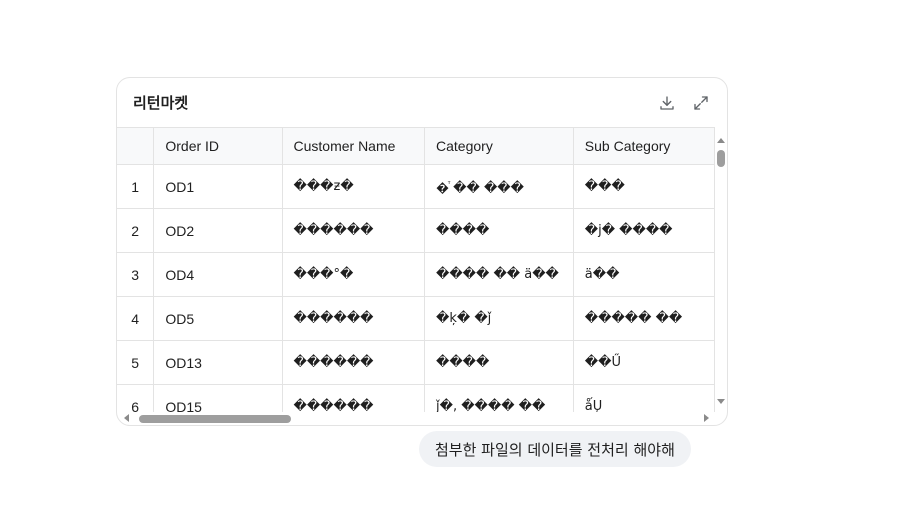  Describe the element at coordinates (499, 398) in the screenshot. I see `cell-category: ǰ�, ���� ��` at that location.